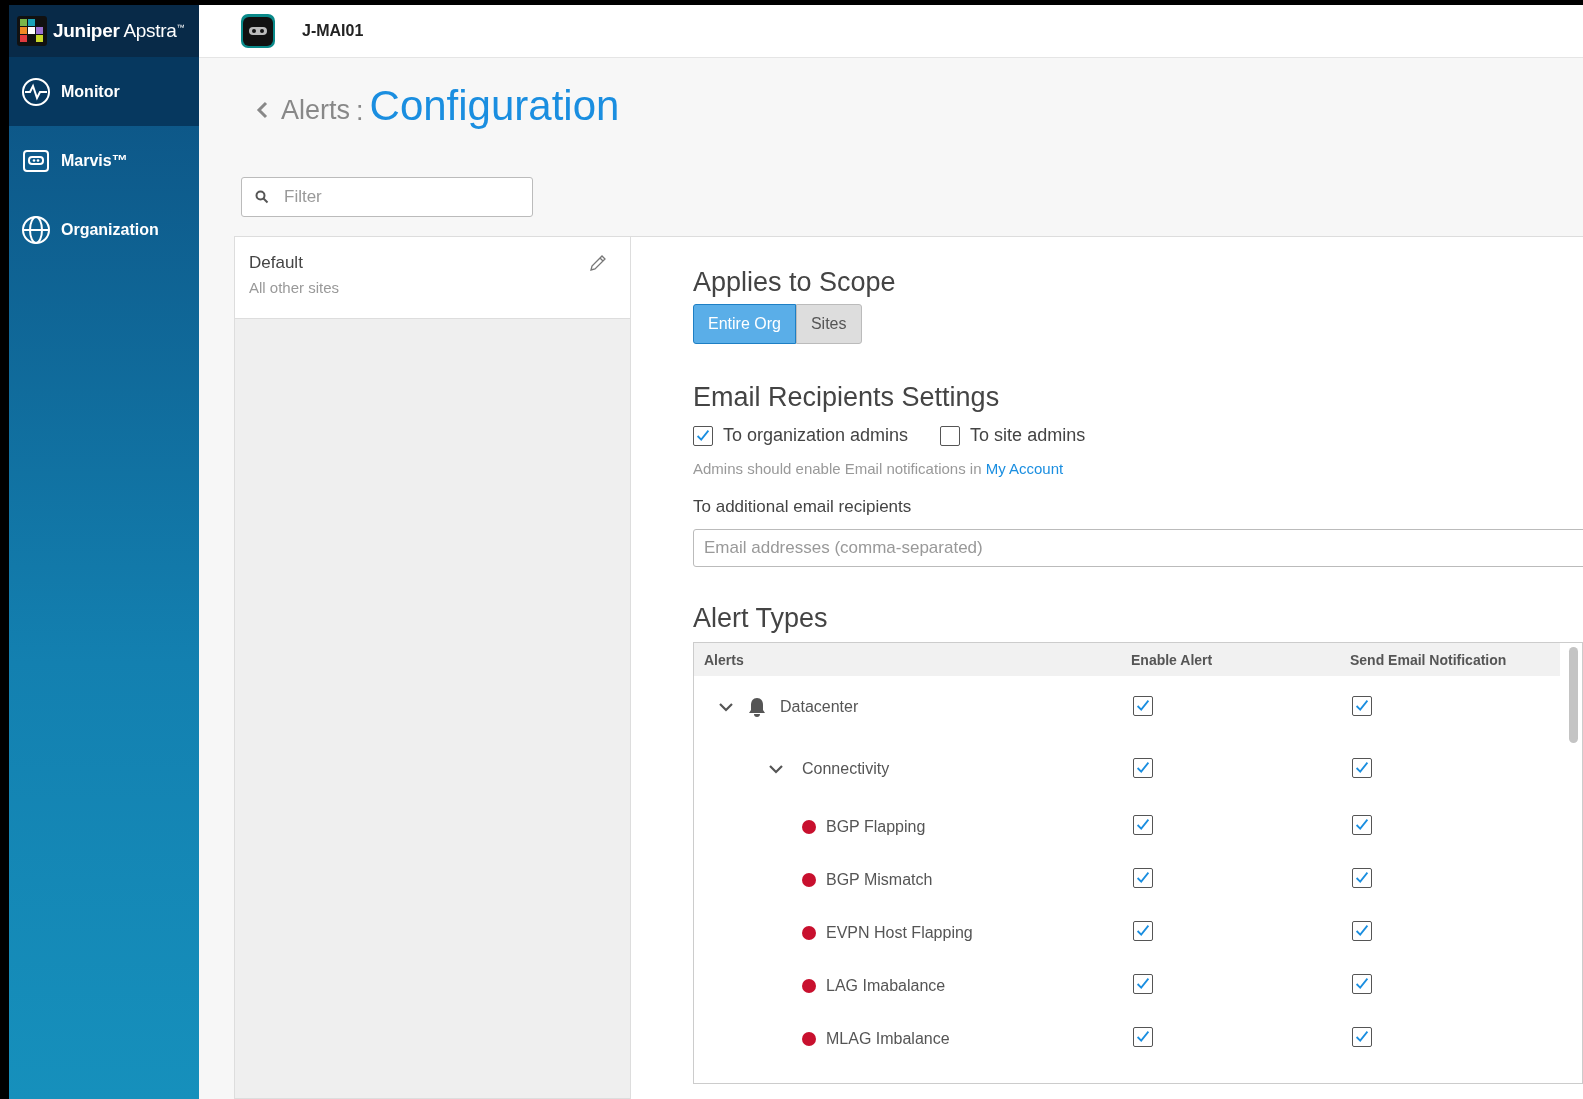 This screenshot has height=1099, width=1583. What do you see at coordinates (757, 707) in the screenshot?
I see `bell-icon` at bounding box center [757, 707].